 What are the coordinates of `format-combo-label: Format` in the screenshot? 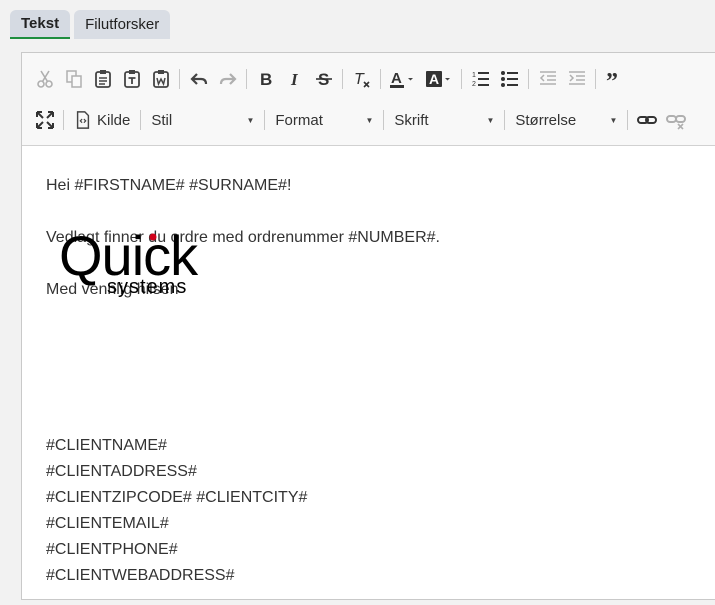 It's located at (299, 120).